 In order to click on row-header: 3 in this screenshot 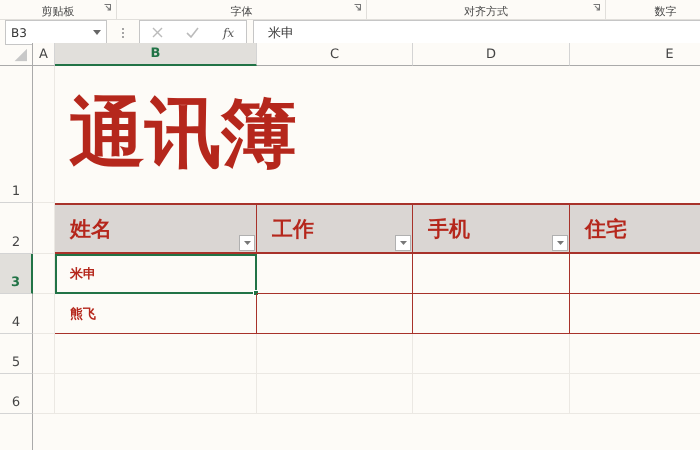, I will do `click(16, 274)`.